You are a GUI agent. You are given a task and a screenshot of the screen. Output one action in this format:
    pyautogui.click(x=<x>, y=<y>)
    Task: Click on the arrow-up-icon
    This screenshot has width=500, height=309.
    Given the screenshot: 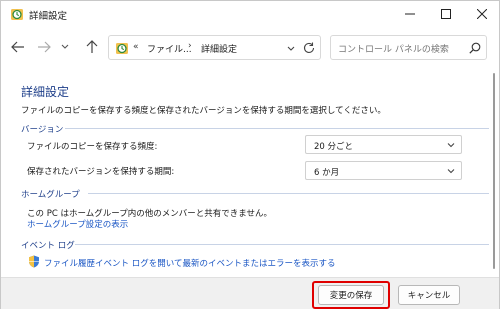 What is the action you would take?
    pyautogui.click(x=92, y=46)
    